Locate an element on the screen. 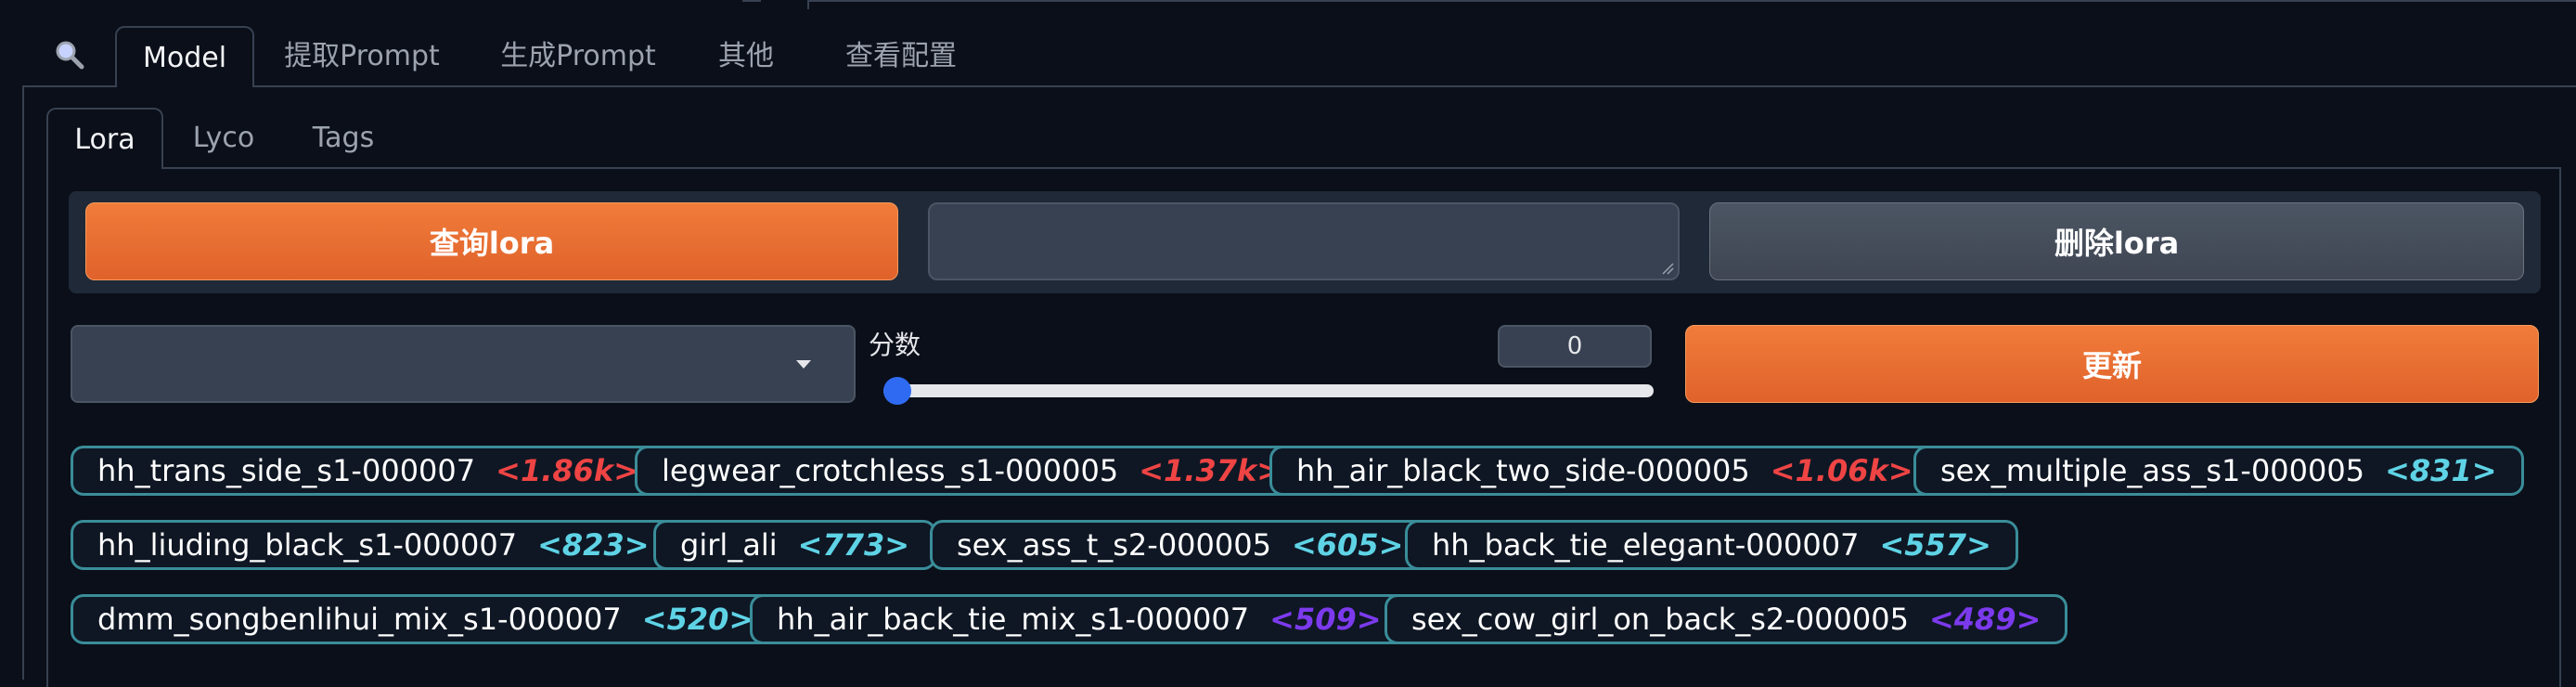  lora-tag-count: <509> is located at coordinates (1325, 619).